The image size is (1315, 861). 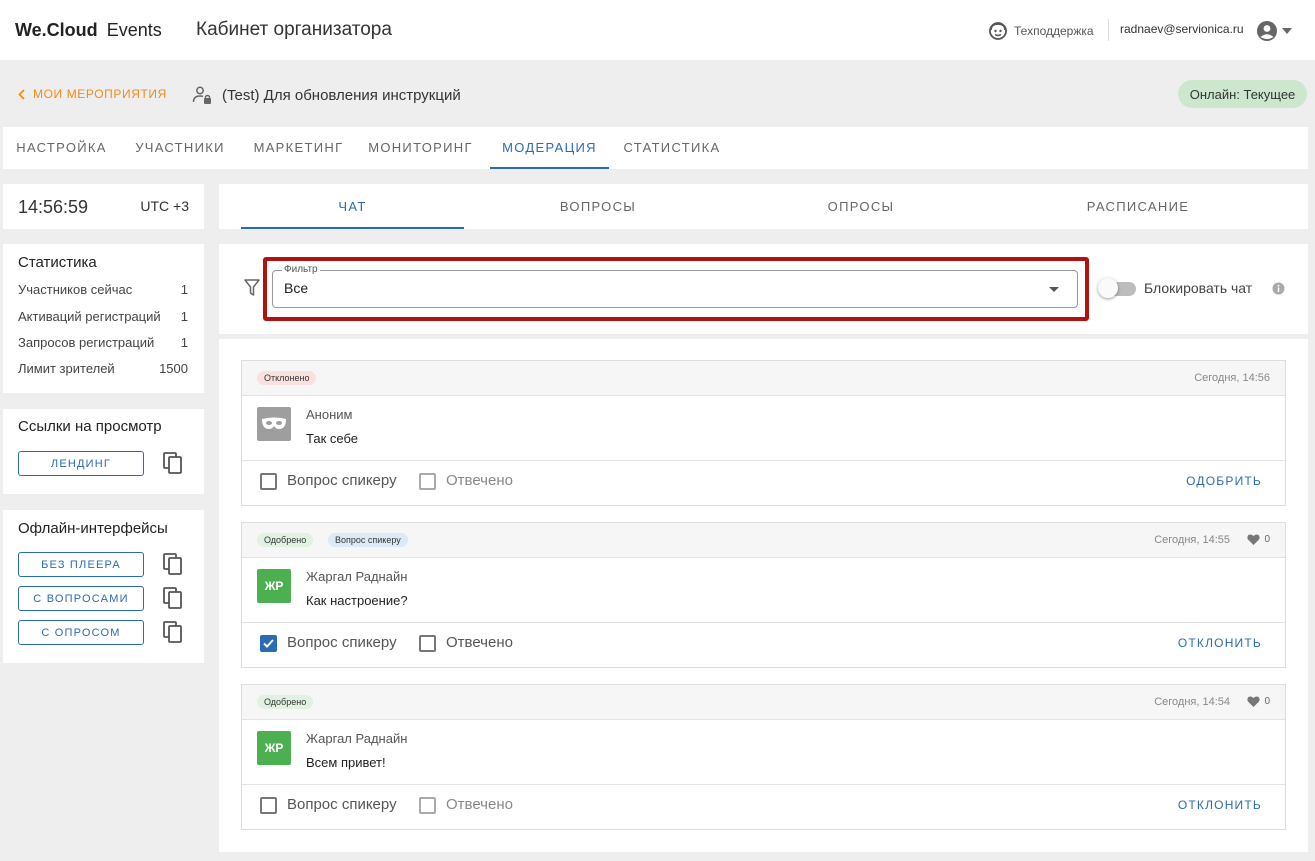 What do you see at coordinates (103, 206) in the screenshot?
I see `clock-card: 14:56:59 UTC +3` at bounding box center [103, 206].